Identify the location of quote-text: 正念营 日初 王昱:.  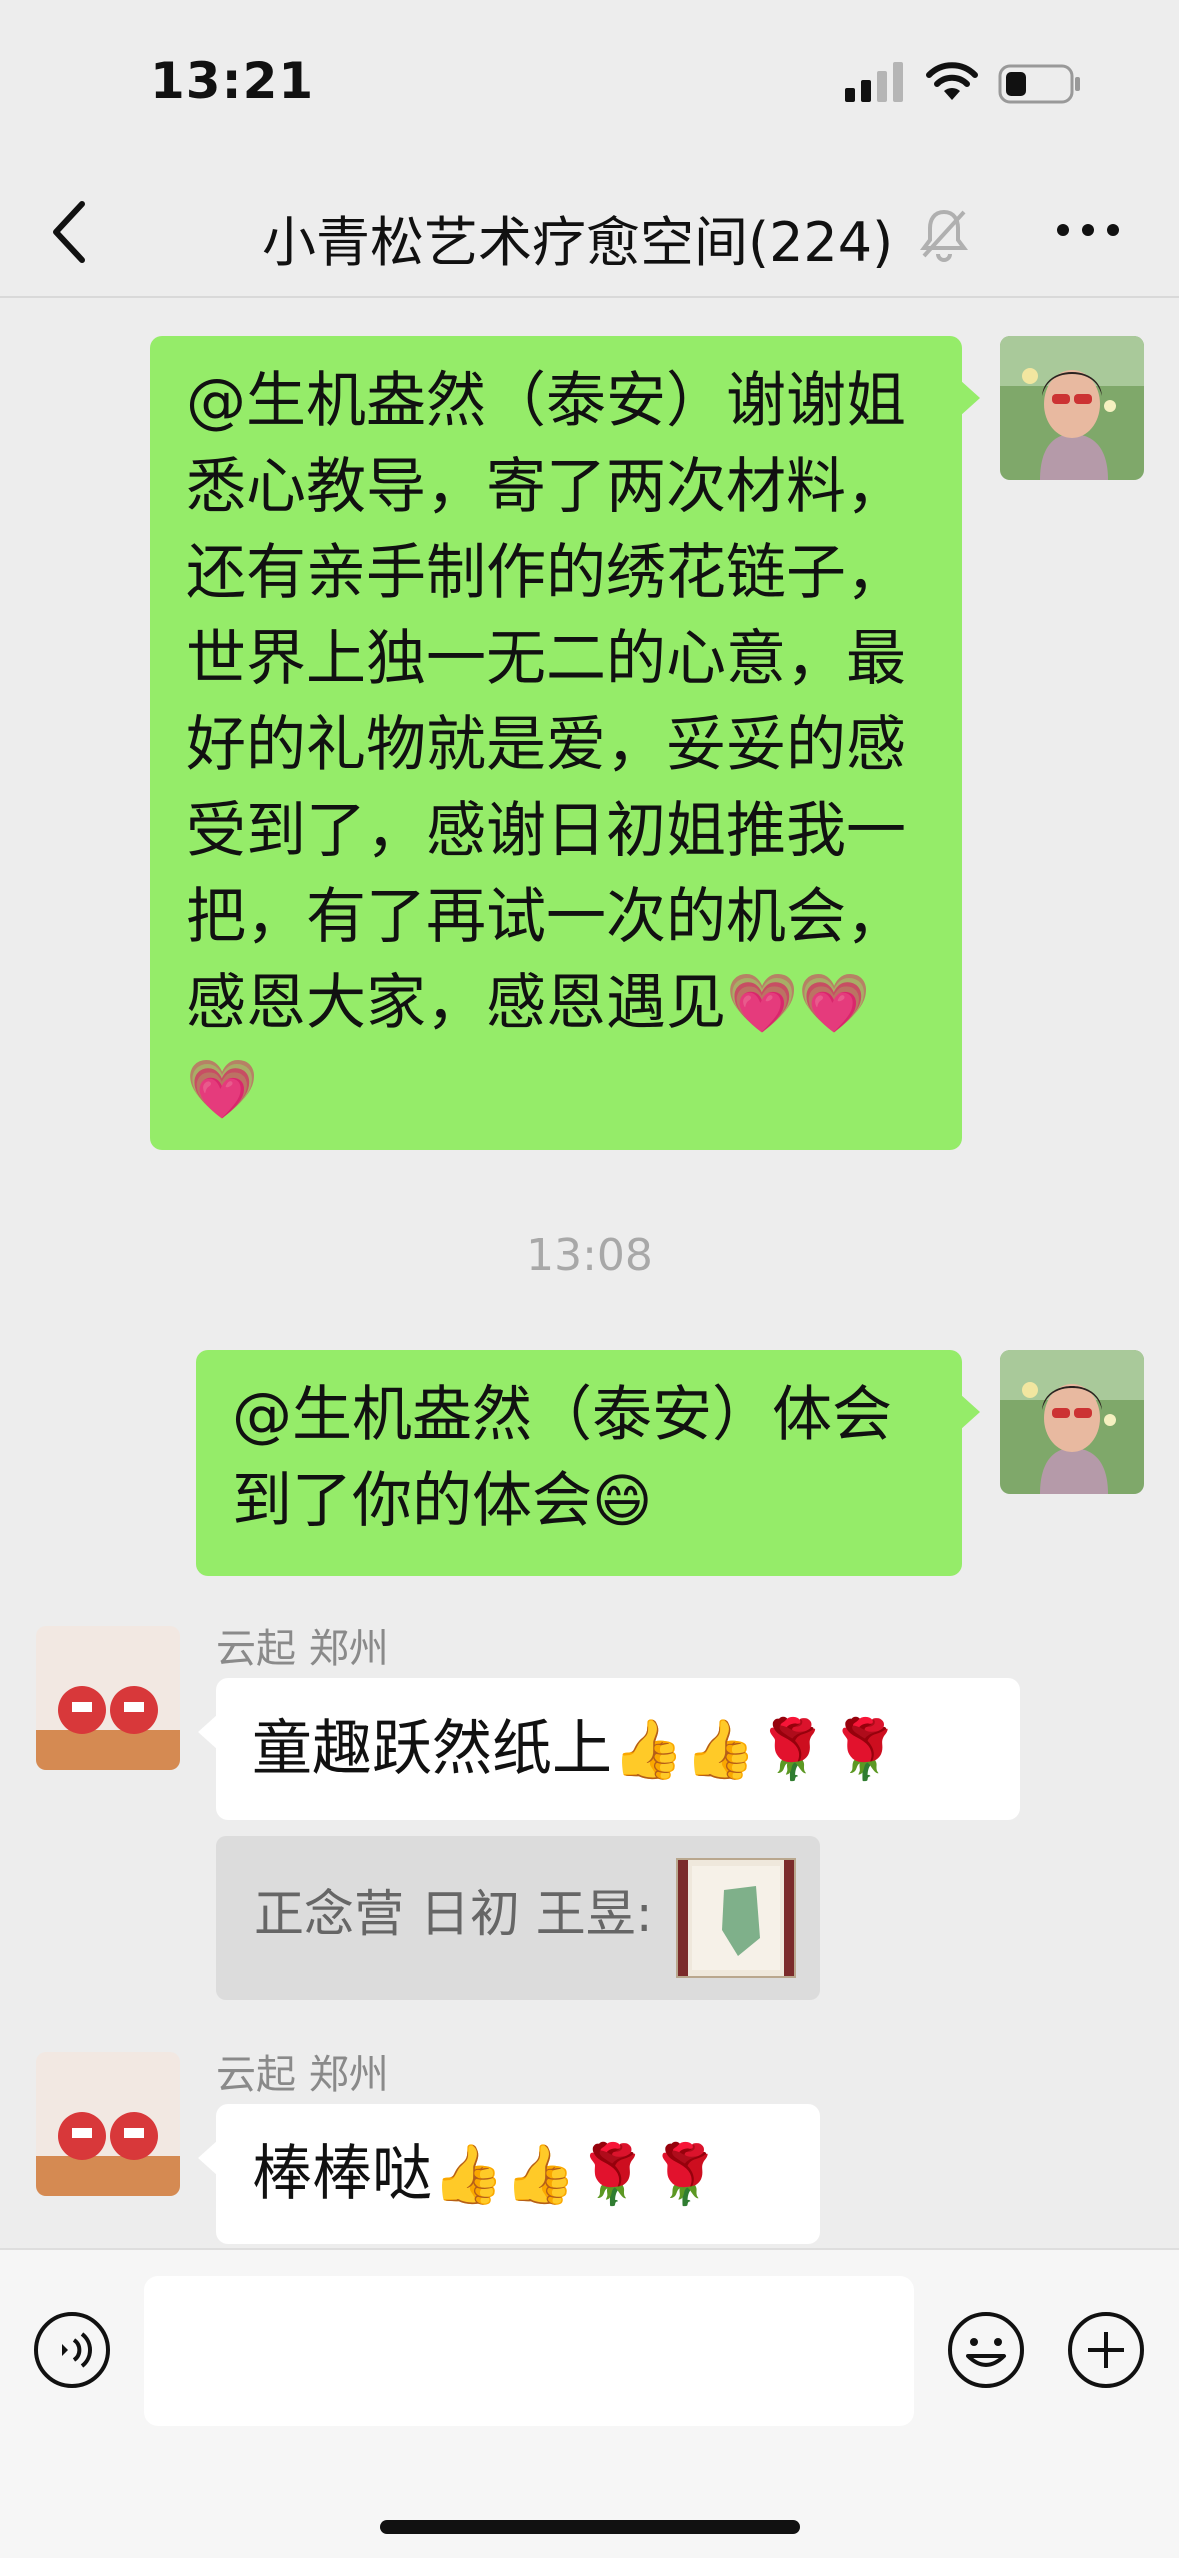
(453, 1914).